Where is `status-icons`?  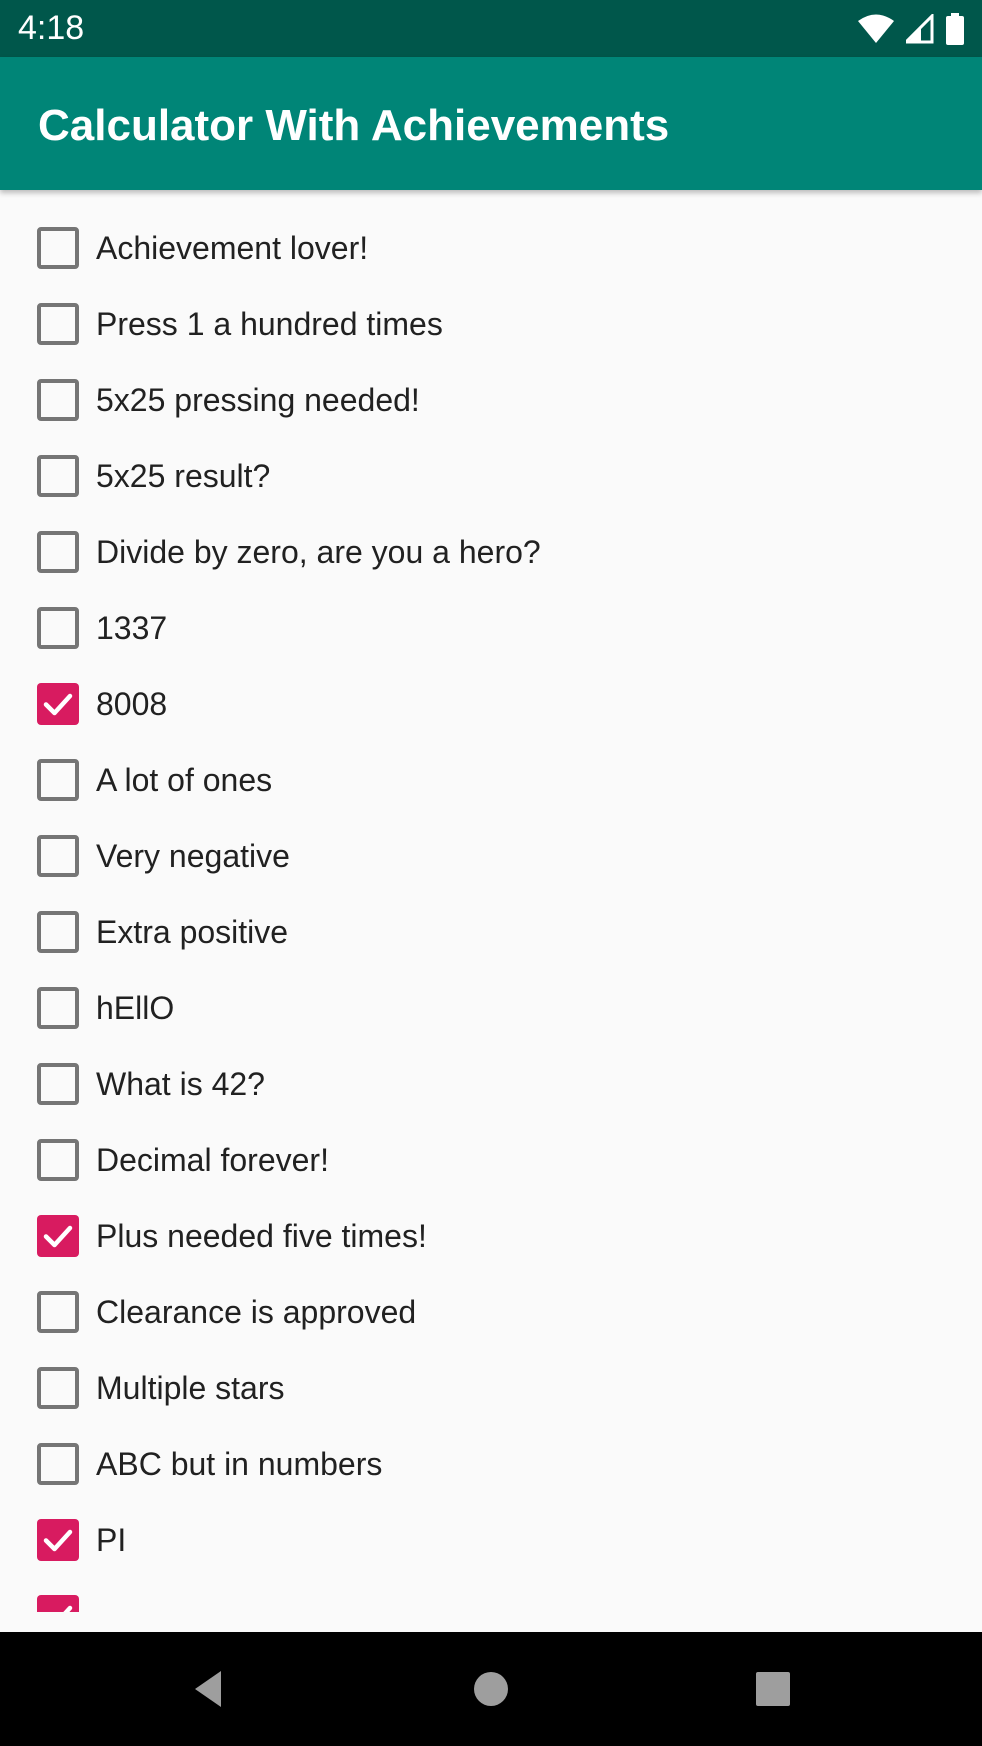
status-icons is located at coordinates (911, 29).